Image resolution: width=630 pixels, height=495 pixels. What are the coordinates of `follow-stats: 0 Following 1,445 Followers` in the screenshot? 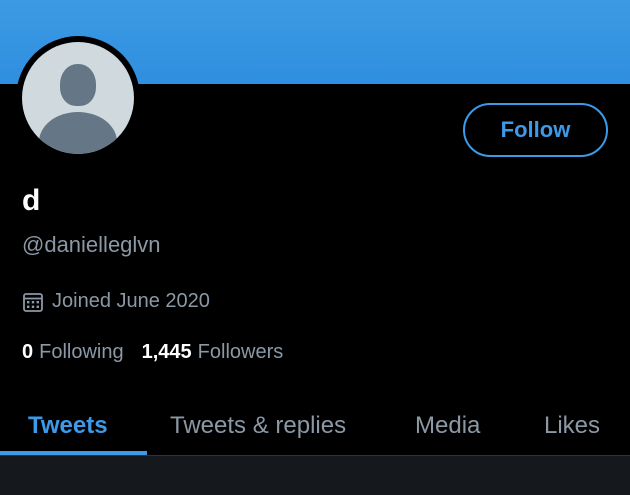 It's located at (152, 352).